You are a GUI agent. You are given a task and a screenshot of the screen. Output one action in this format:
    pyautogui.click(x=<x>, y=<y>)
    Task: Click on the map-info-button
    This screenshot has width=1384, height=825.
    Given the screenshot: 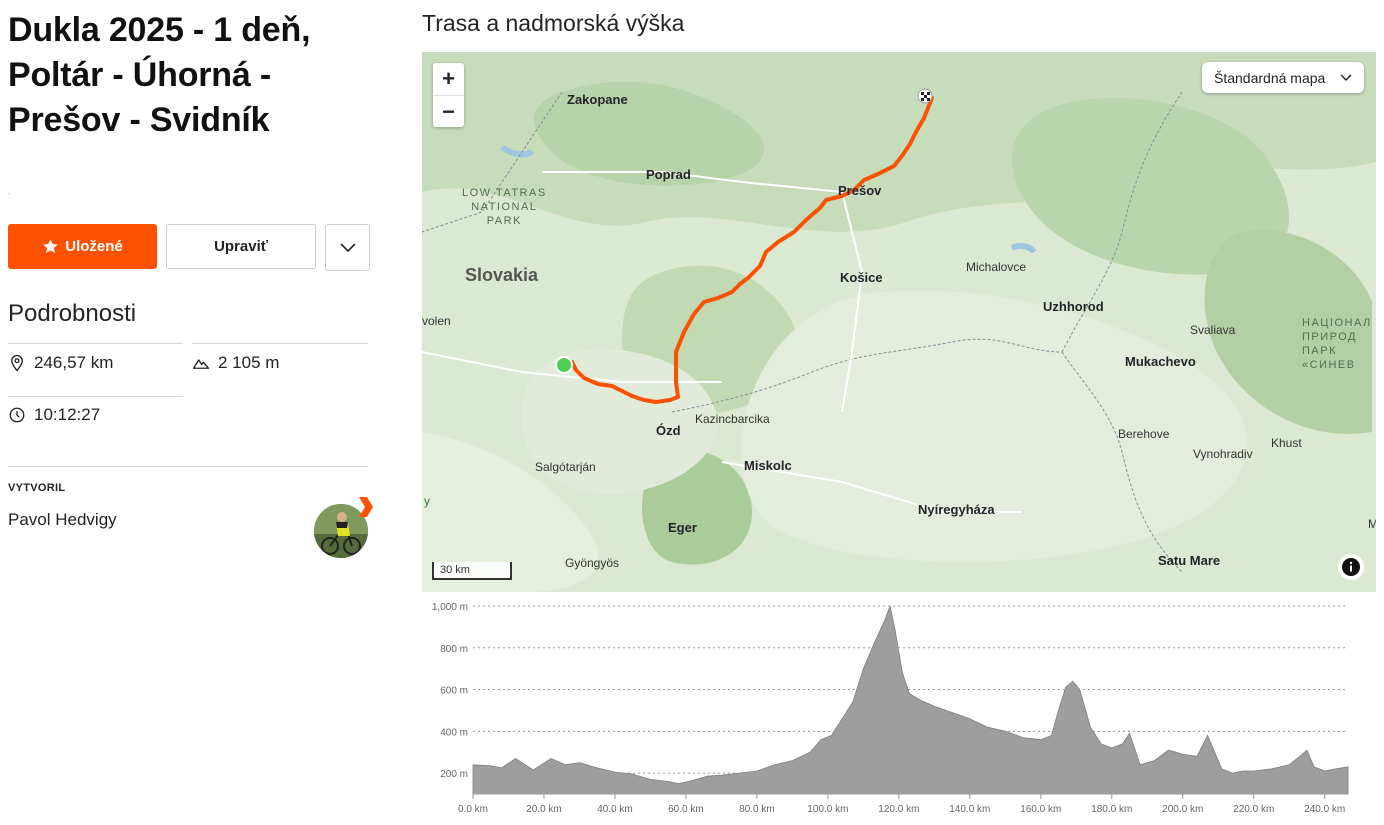 What is the action you would take?
    pyautogui.click(x=1351, y=567)
    